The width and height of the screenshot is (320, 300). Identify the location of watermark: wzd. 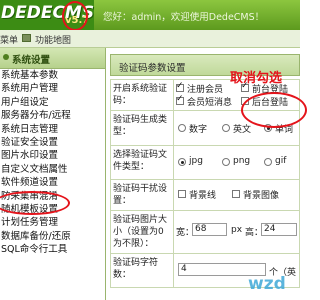
(267, 284).